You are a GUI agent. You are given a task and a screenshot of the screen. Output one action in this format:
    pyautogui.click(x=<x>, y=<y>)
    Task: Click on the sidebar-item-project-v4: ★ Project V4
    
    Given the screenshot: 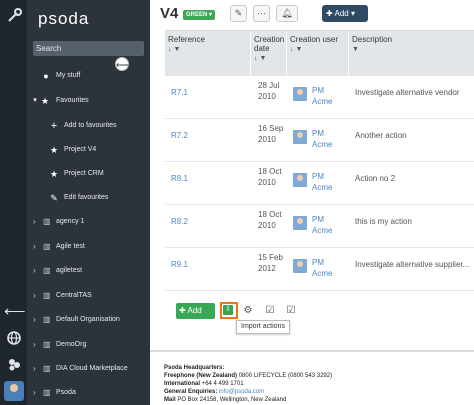 What is the action you would take?
    pyautogui.click(x=88, y=150)
    